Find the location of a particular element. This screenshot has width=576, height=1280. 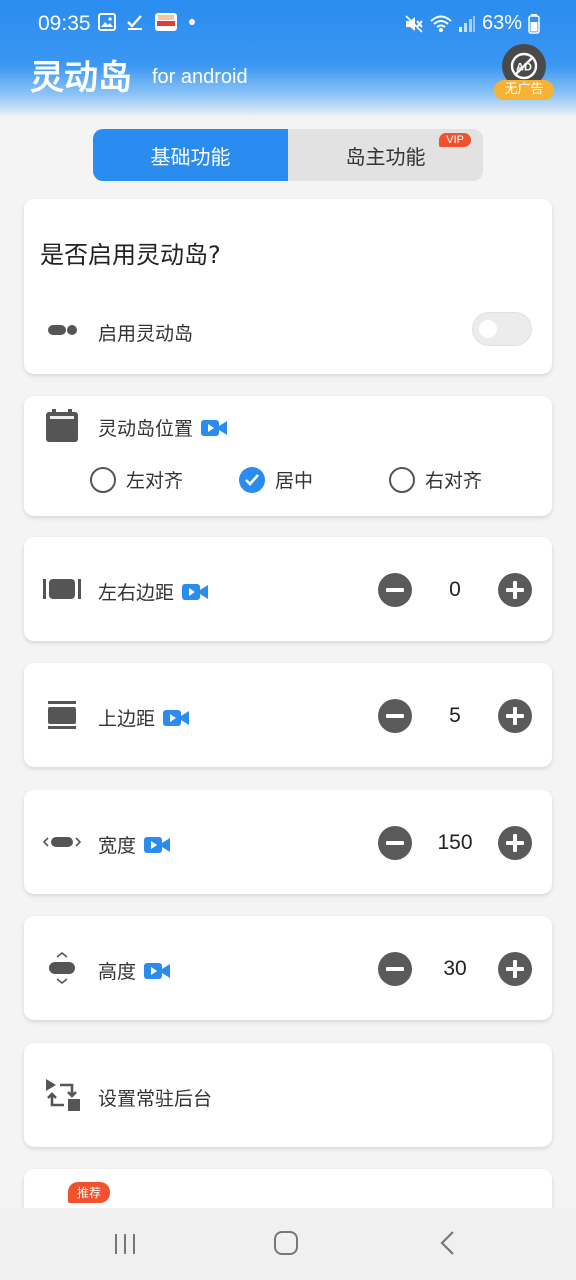

calendar-icon is located at coordinates (62, 426).